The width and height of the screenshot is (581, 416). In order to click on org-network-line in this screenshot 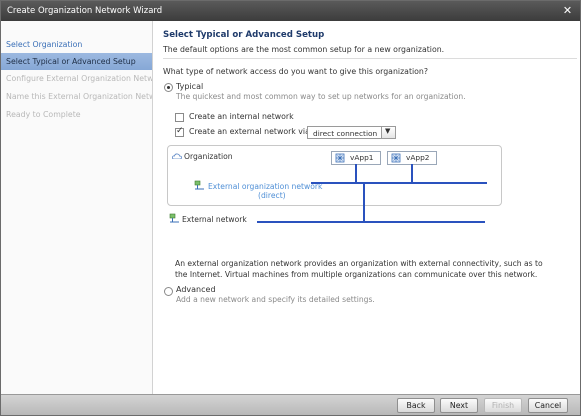, I will do `click(399, 183)`.